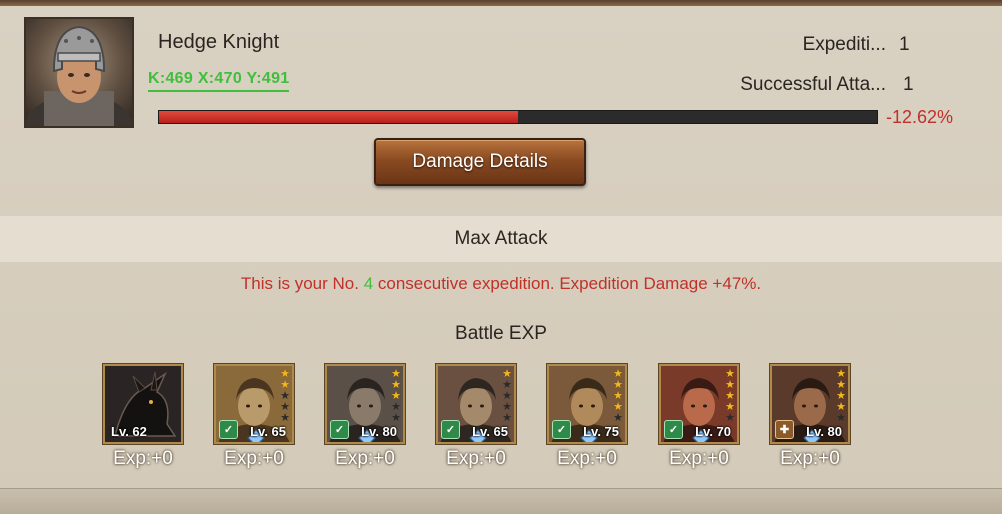 The height and width of the screenshot is (514, 1002). I want to click on troop-change-percent: -12.62%, so click(920, 117).